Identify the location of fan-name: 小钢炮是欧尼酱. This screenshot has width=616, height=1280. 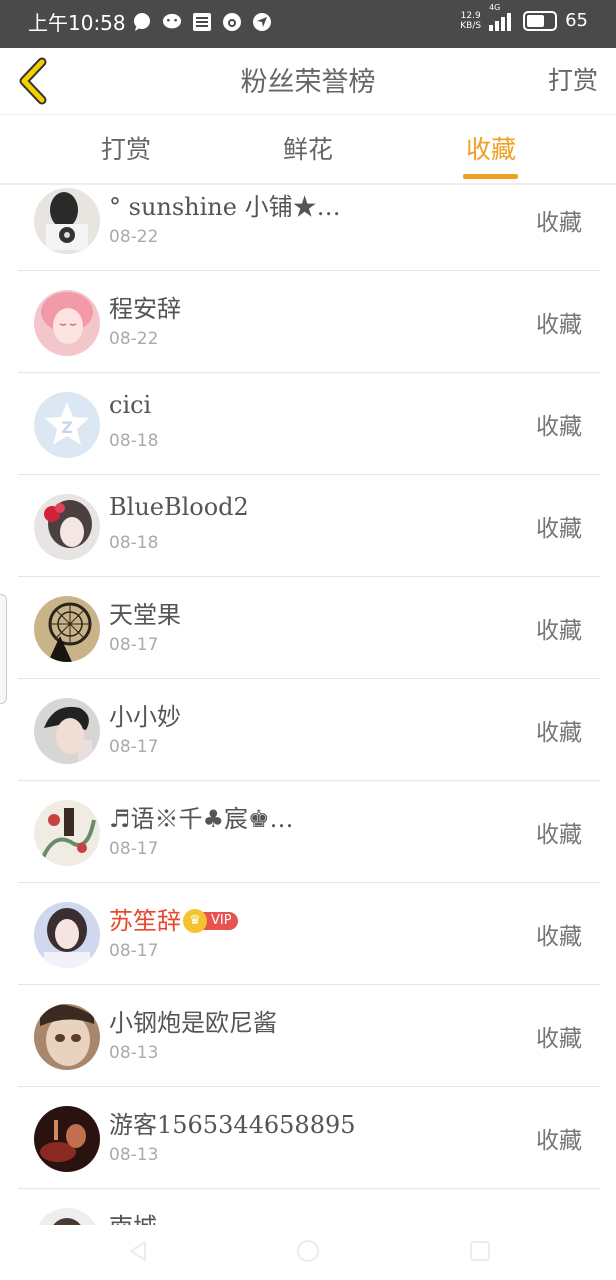
(193, 1023).